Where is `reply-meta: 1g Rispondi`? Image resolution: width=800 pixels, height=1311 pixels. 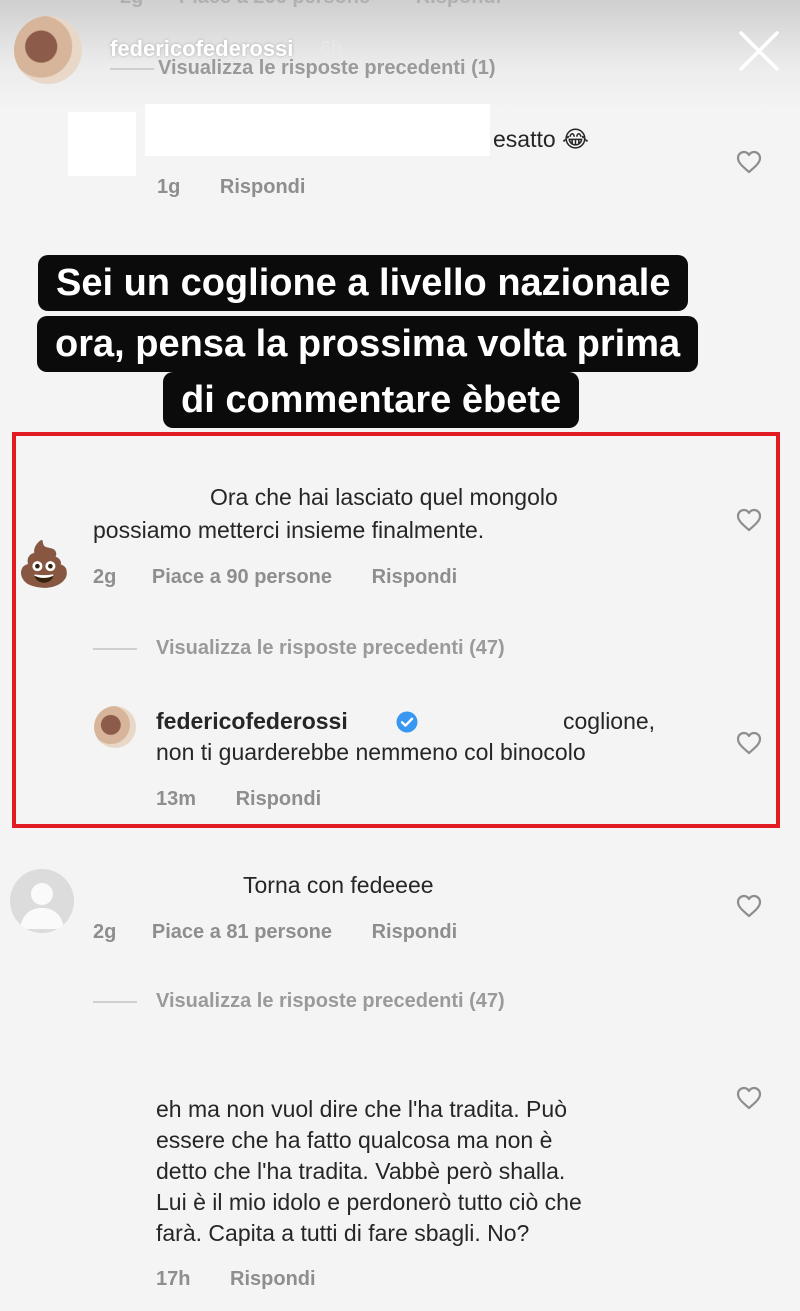
reply-meta: 1g Rispondi is located at coordinates (231, 187).